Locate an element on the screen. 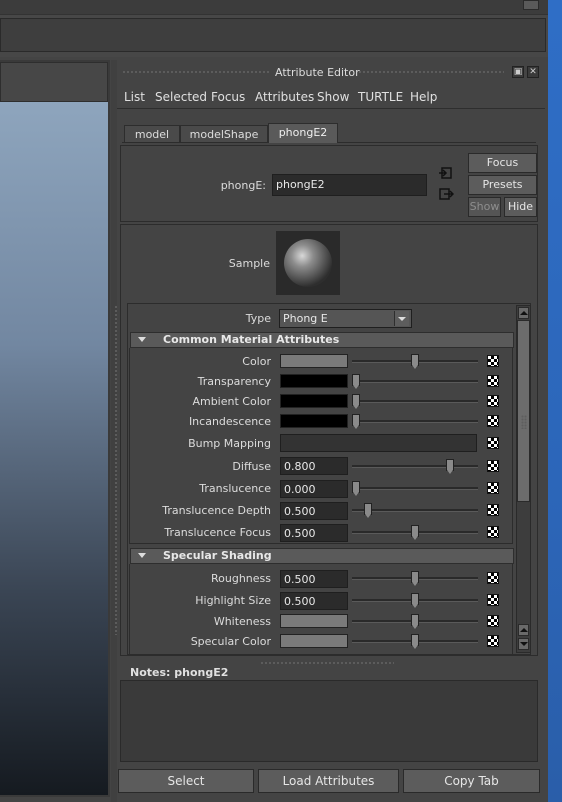  specular-color-slider-handle is located at coordinates (415, 641).